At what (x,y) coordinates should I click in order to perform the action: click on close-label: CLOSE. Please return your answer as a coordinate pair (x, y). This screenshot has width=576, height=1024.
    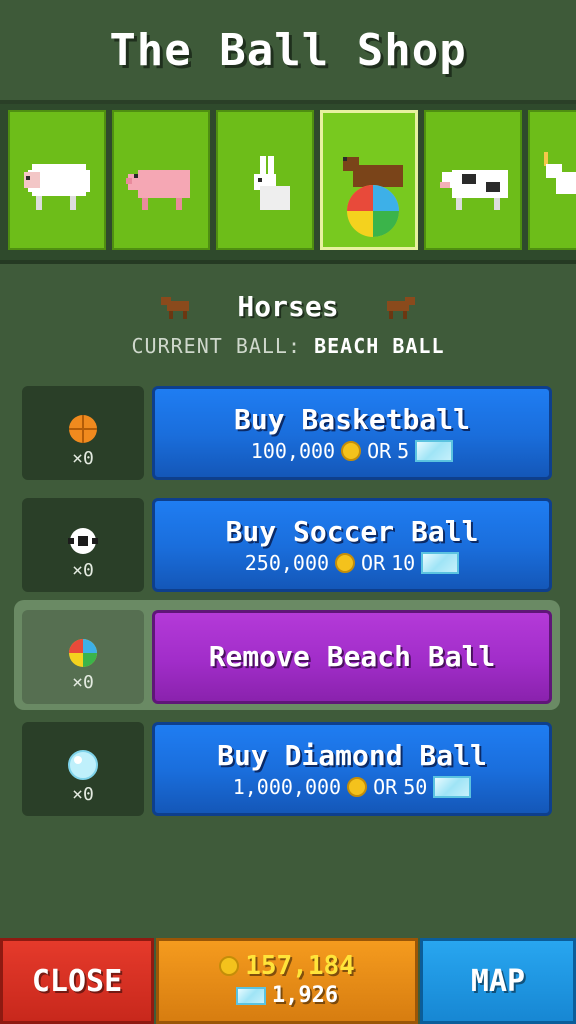
    Looking at the image, I should click on (77, 981).